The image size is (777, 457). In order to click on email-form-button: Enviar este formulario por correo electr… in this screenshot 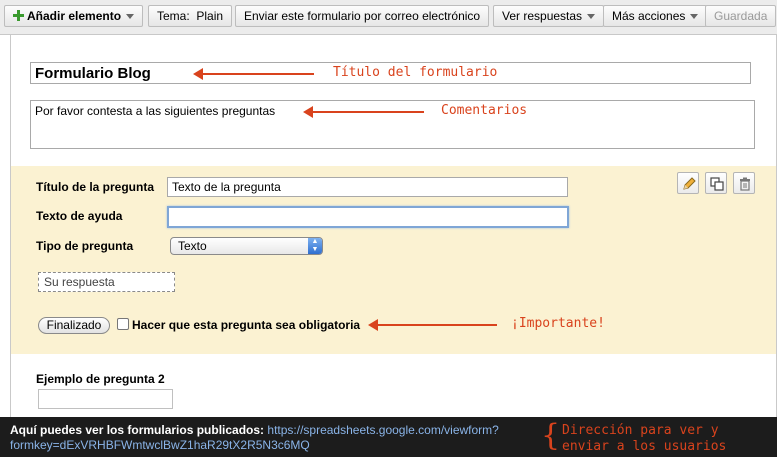, I will do `click(362, 16)`.